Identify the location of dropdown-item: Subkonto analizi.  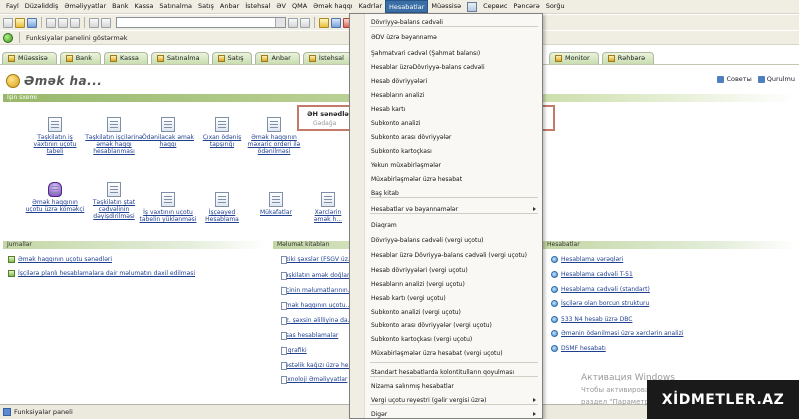
(446, 123).